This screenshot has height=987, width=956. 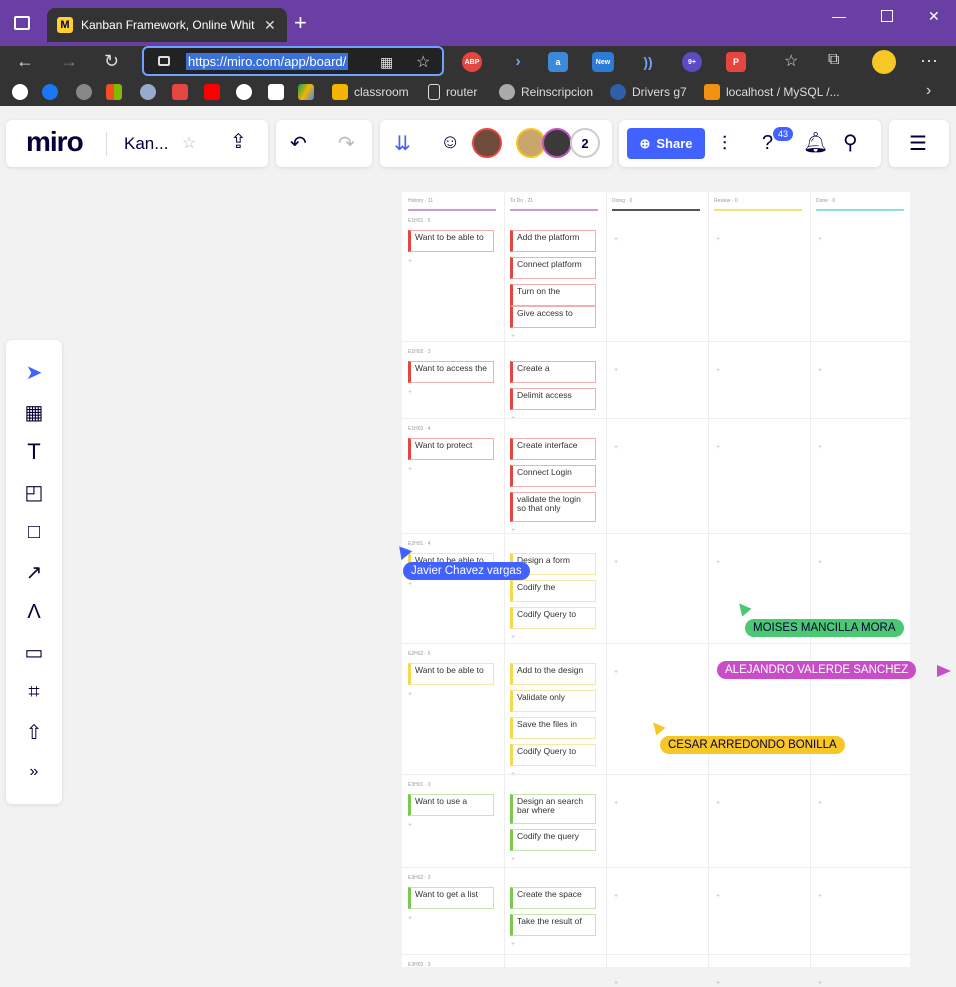 I want to click on story-card: Want to get a list, so click(x=451, y=898).